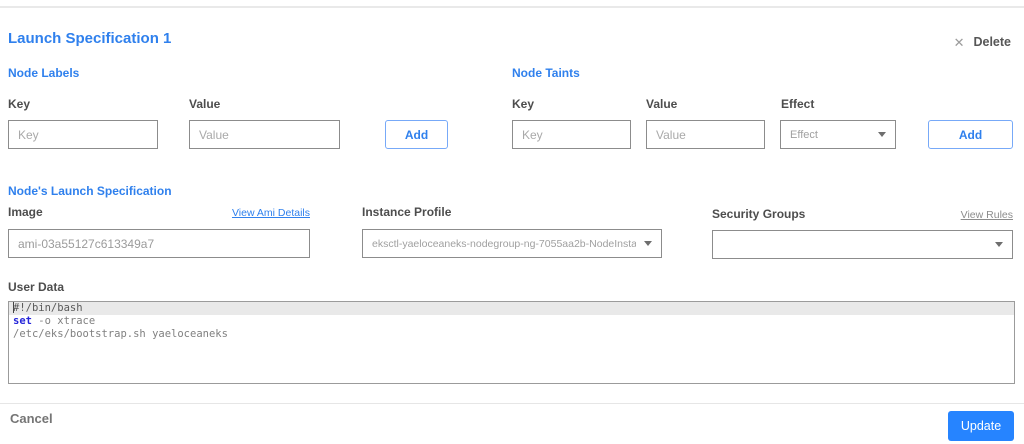 Image resolution: width=1024 pixels, height=444 pixels. What do you see at coordinates (662, 104) in the screenshot?
I see `node-taints-value-label: Value` at bounding box center [662, 104].